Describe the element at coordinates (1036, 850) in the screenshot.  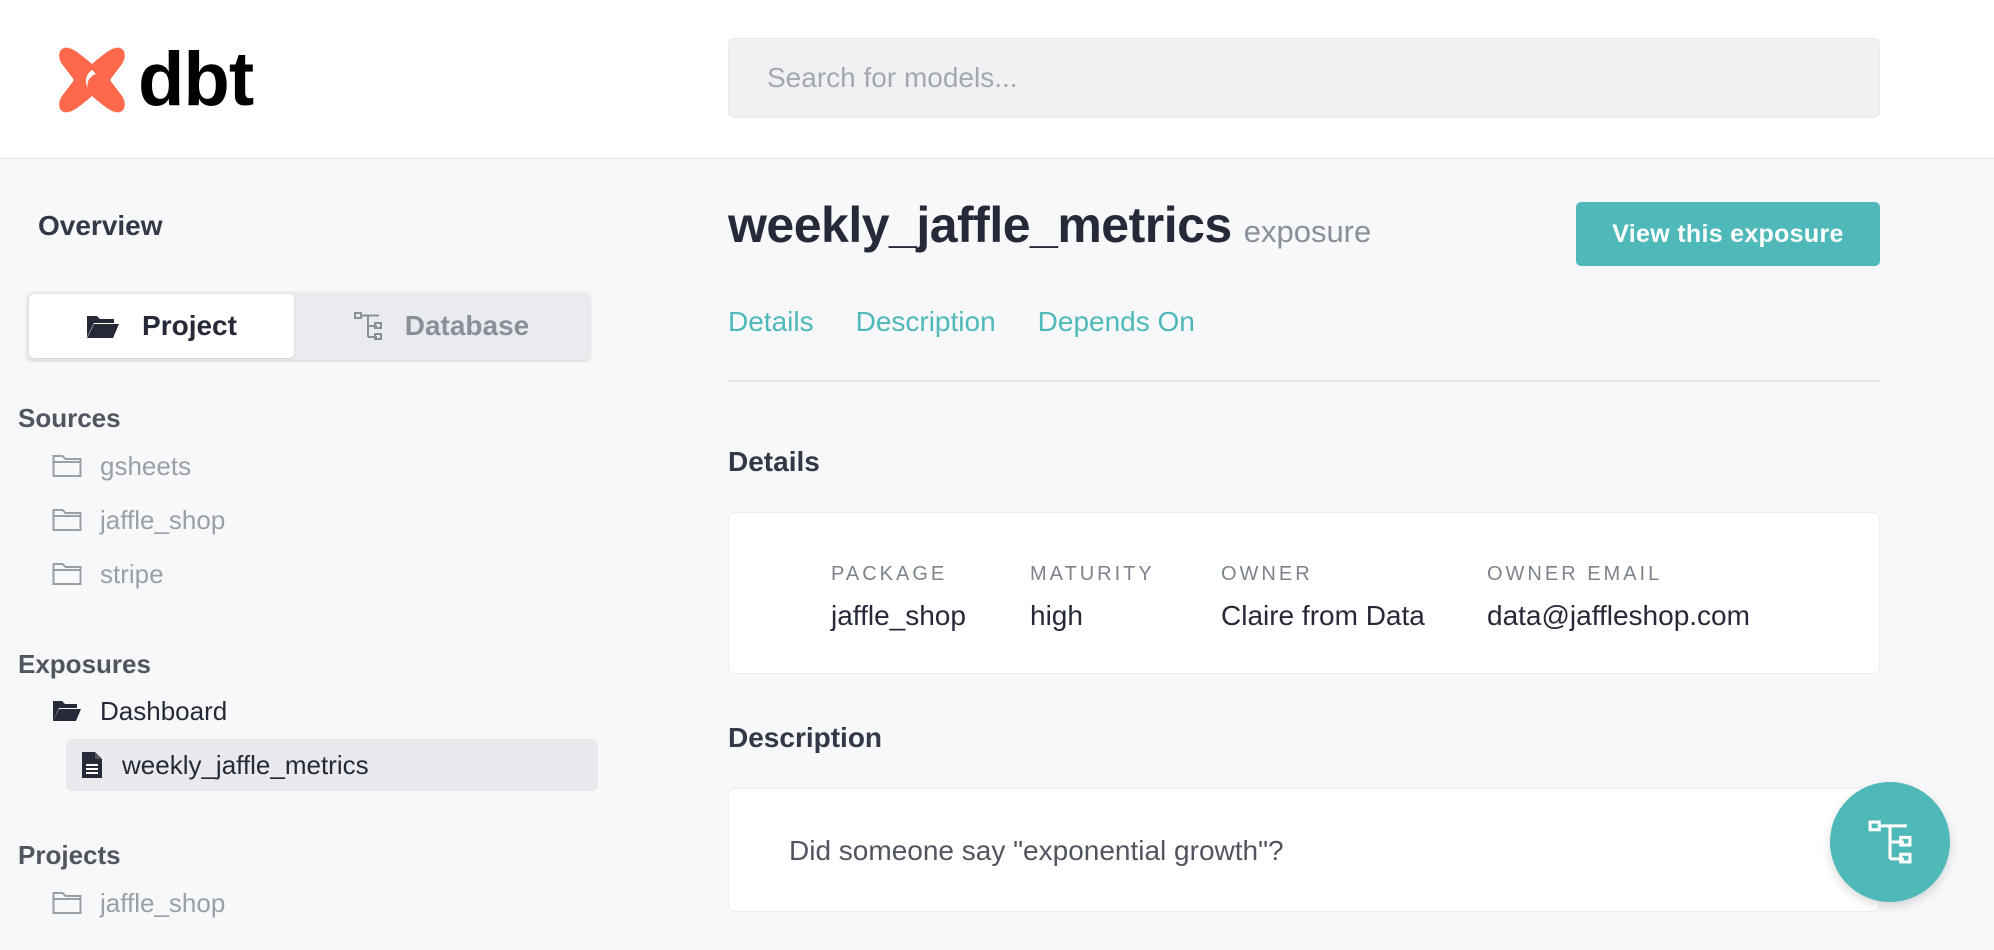
I see `description-text: Did someone say "exponential growth"?` at that location.